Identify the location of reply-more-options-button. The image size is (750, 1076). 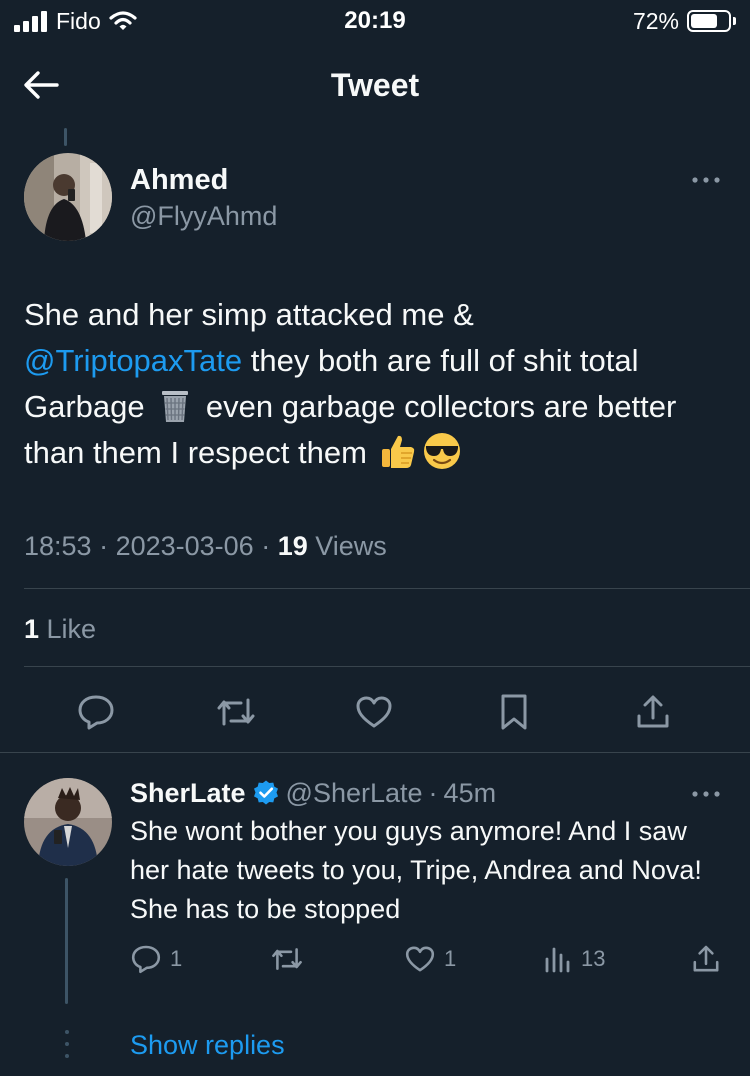
(706, 794).